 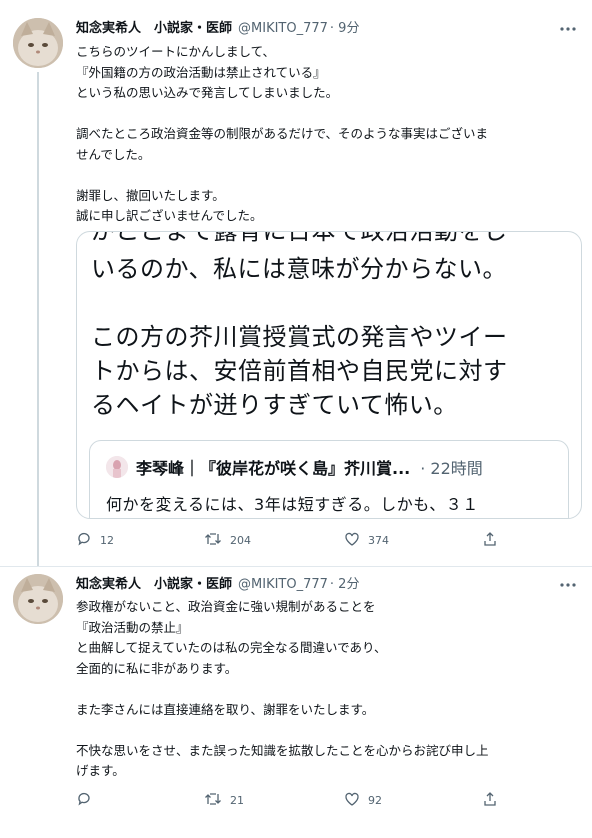 What do you see at coordinates (378, 540) in the screenshot?
I see `like-count: 374` at bounding box center [378, 540].